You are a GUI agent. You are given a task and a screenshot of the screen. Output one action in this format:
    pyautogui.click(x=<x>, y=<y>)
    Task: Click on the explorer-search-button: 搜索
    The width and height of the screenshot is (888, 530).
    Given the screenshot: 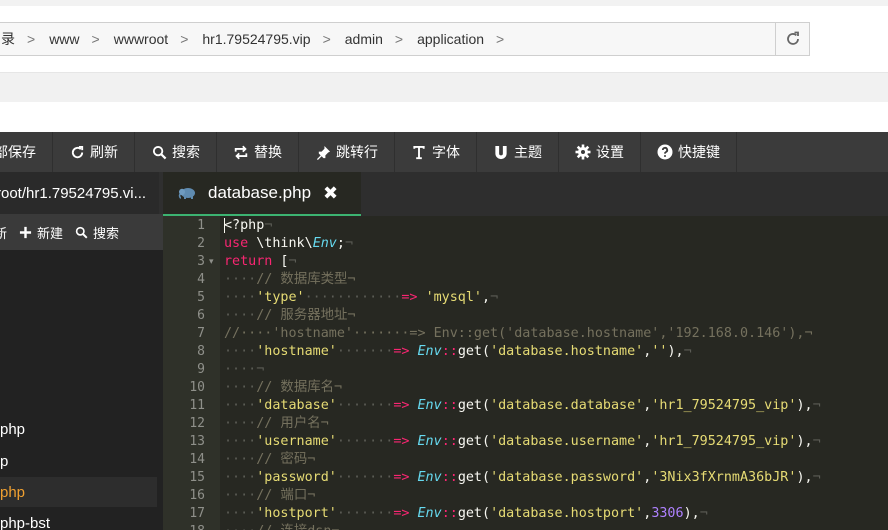 What is the action you would take?
    pyautogui.click(x=97, y=232)
    